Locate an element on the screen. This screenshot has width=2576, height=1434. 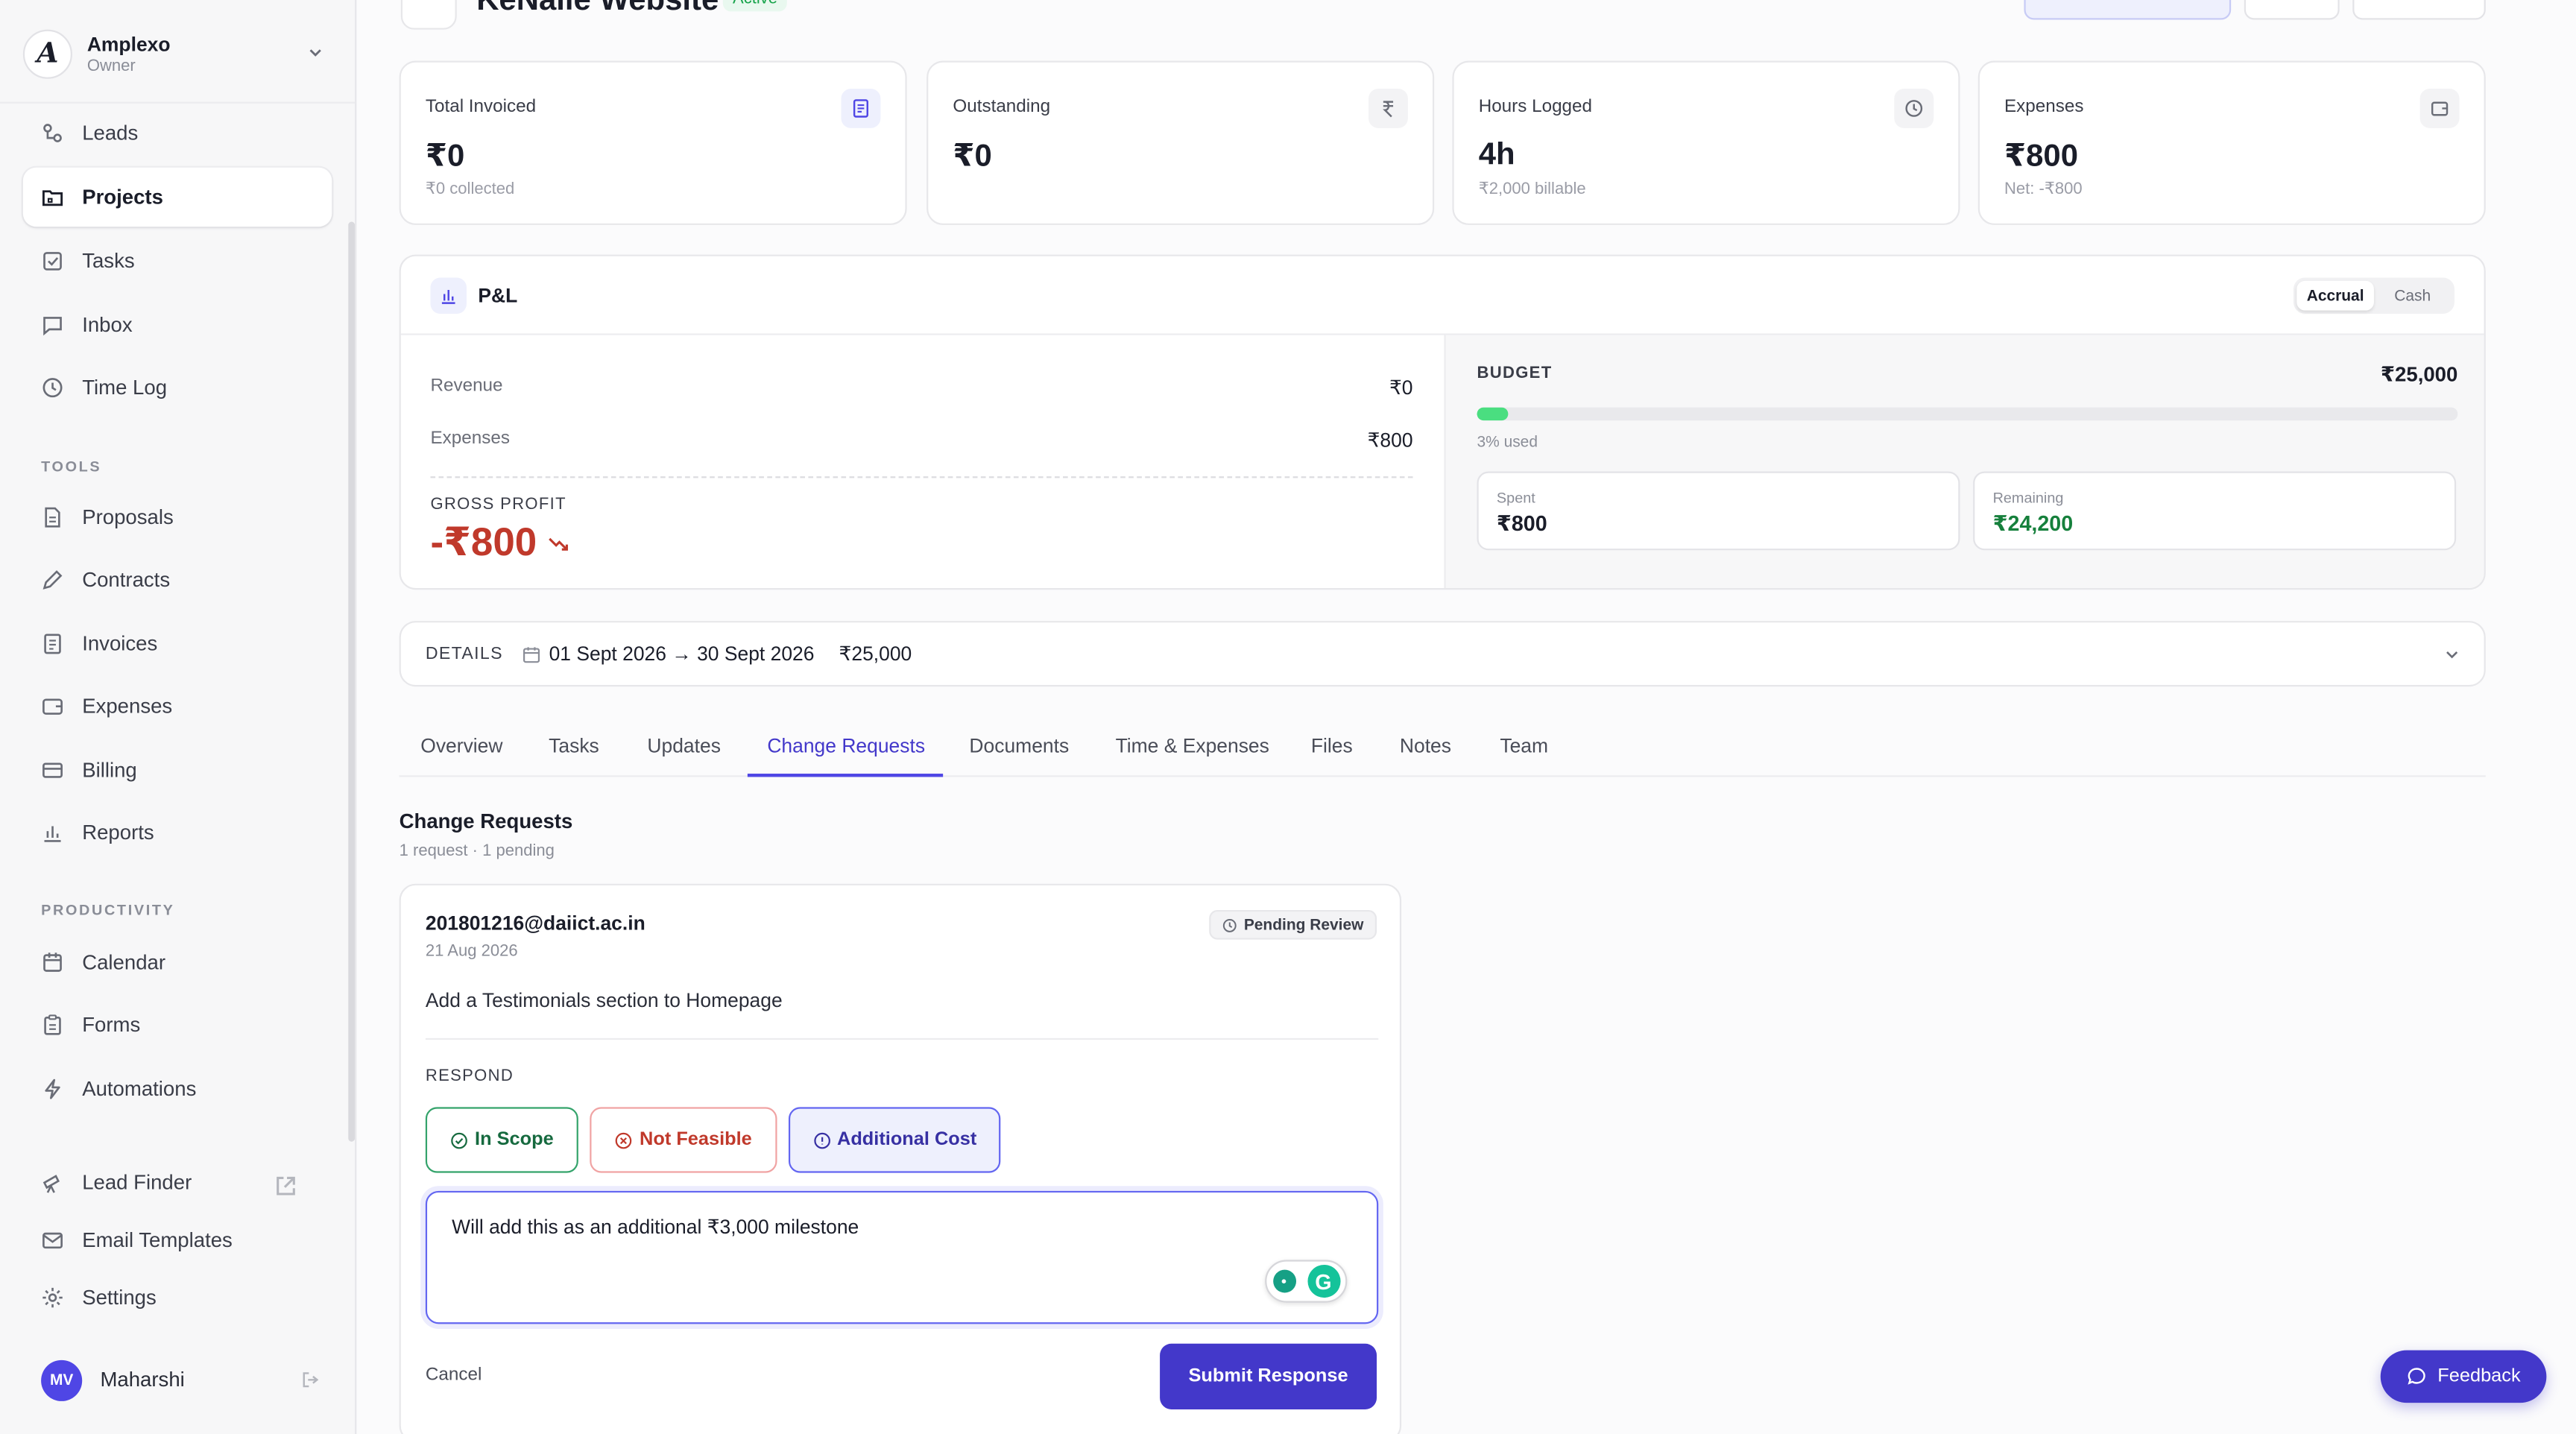
sidebar-item-label: Calendar is located at coordinates (124, 962).